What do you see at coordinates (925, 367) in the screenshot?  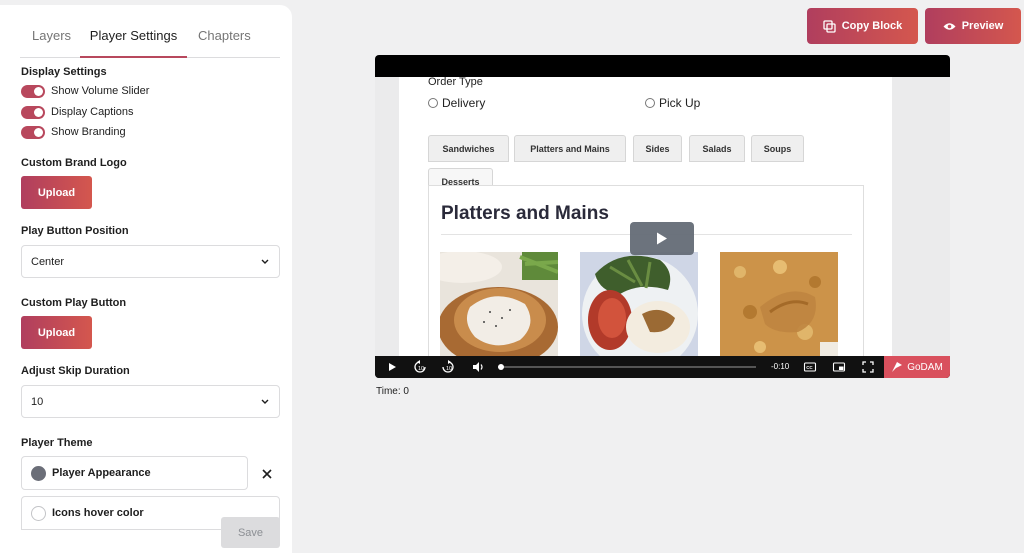 I see `brand-label: GoDAM` at bounding box center [925, 367].